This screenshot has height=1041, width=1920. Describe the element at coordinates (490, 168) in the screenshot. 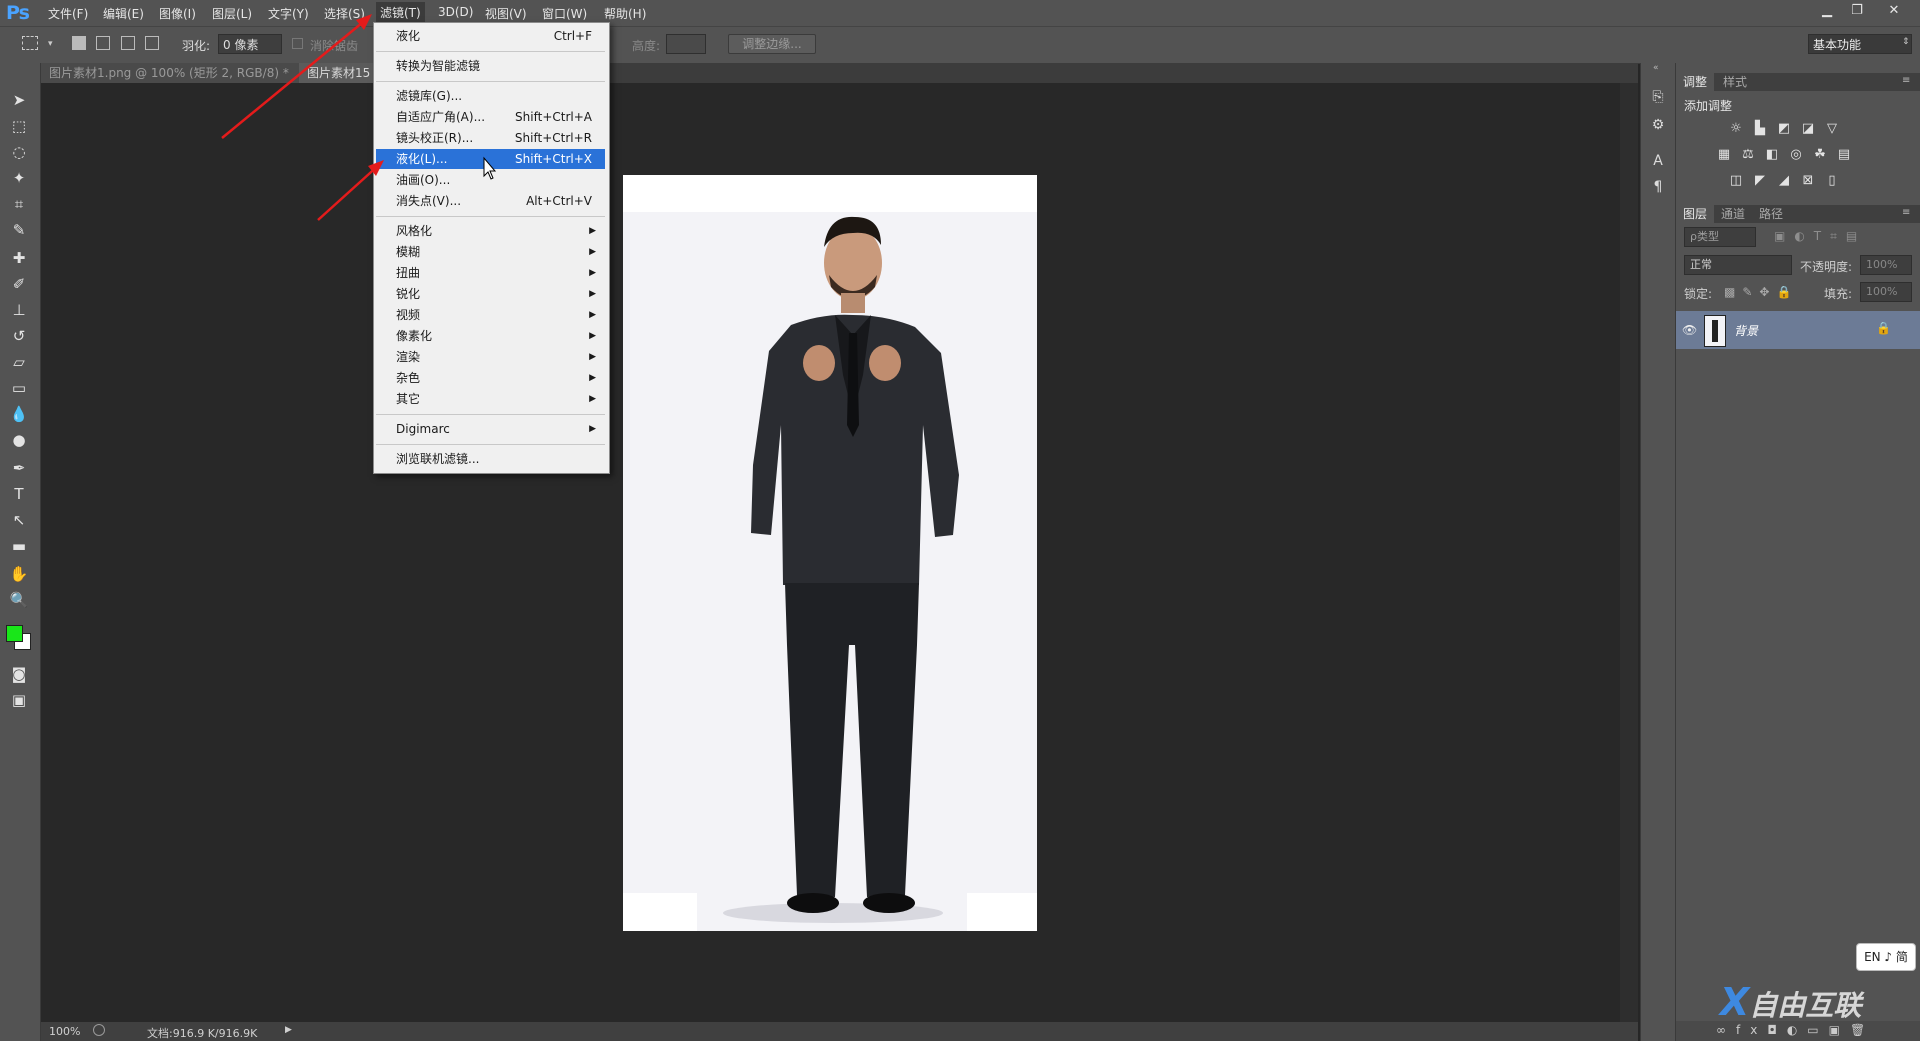

I see `mouse-cursor-icon` at that location.